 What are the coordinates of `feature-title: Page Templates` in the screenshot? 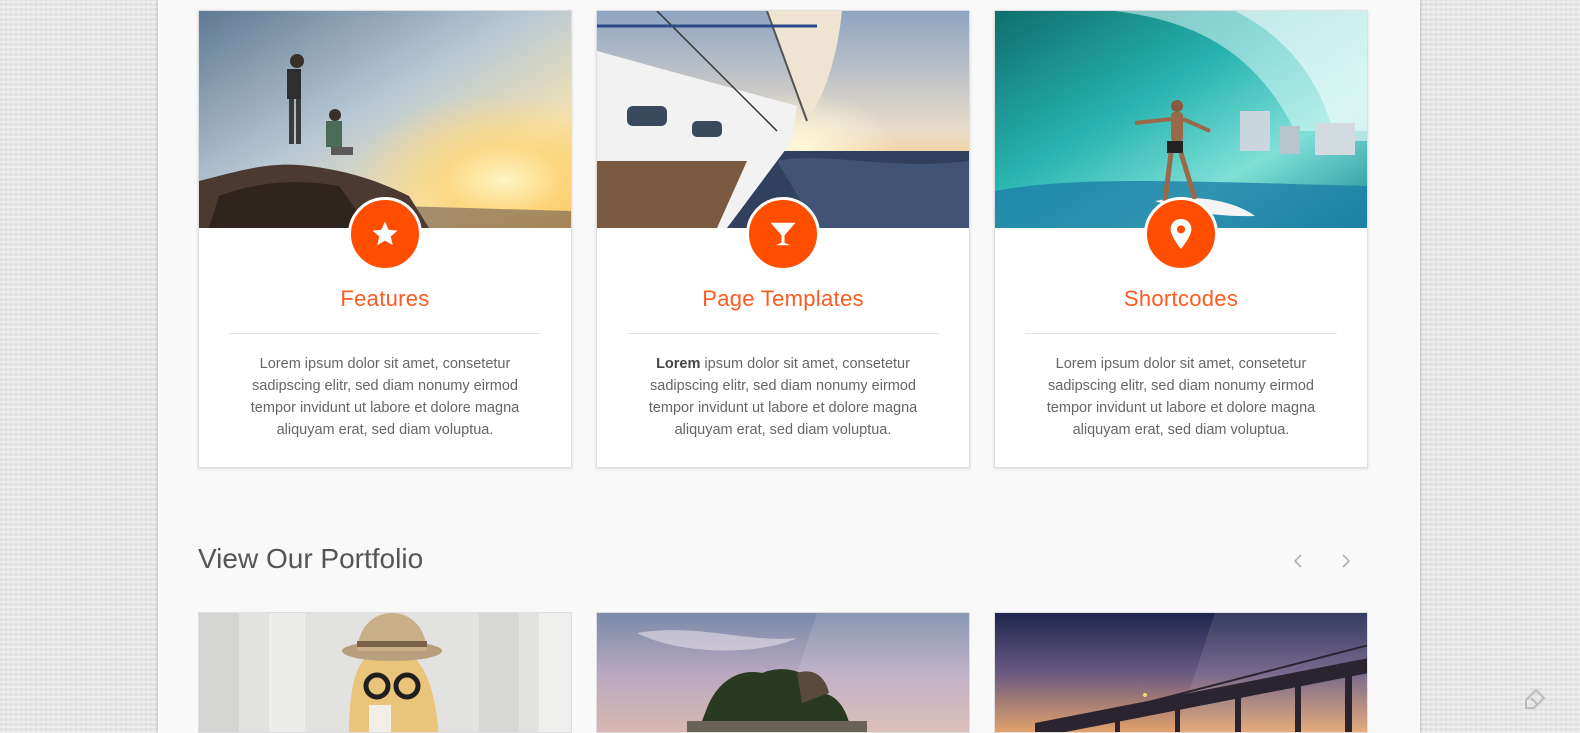 It's located at (783, 298).